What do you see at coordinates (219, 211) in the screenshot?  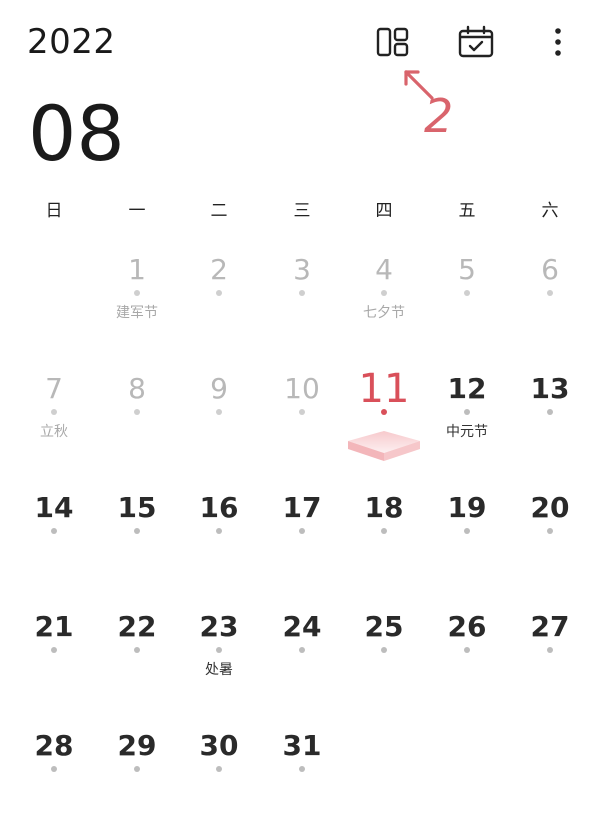 I see `weekday-tue: 二` at bounding box center [219, 211].